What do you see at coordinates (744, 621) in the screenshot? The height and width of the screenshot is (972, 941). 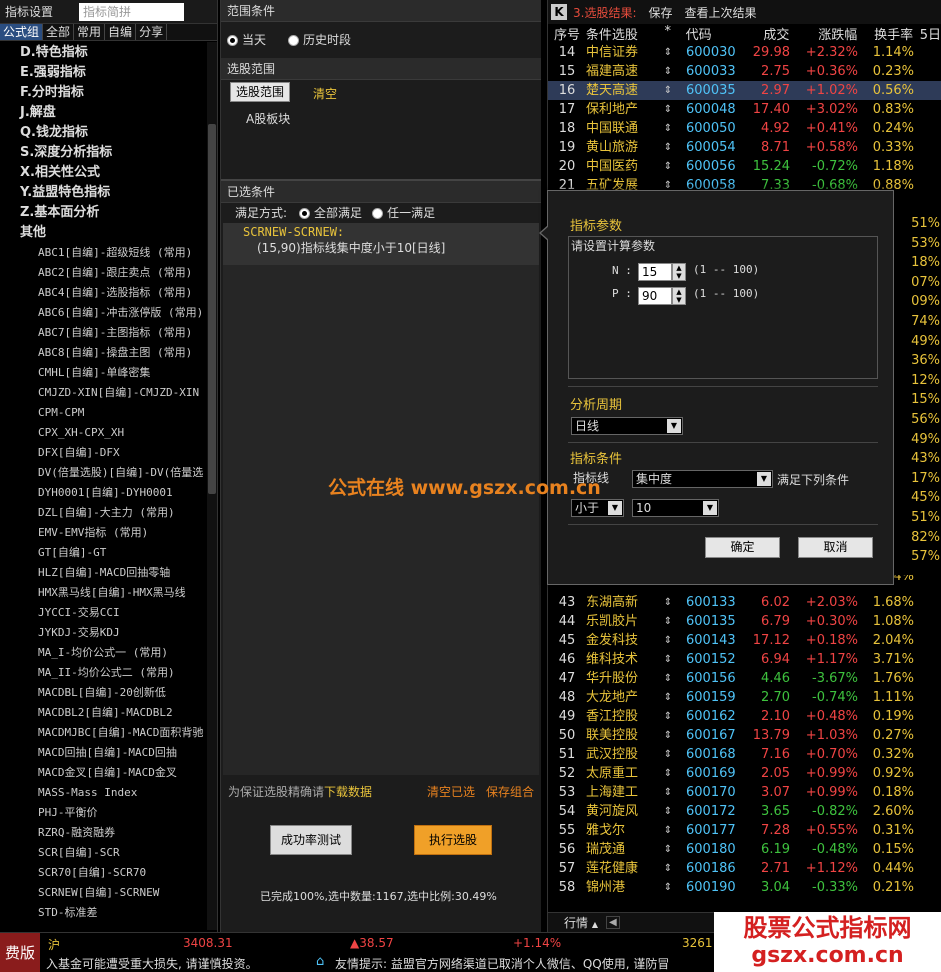 I see `result-row: 44 乐凯胶片 ⇕ 600135 6.79 +0.30% 1.08%` at bounding box center [744, 621].